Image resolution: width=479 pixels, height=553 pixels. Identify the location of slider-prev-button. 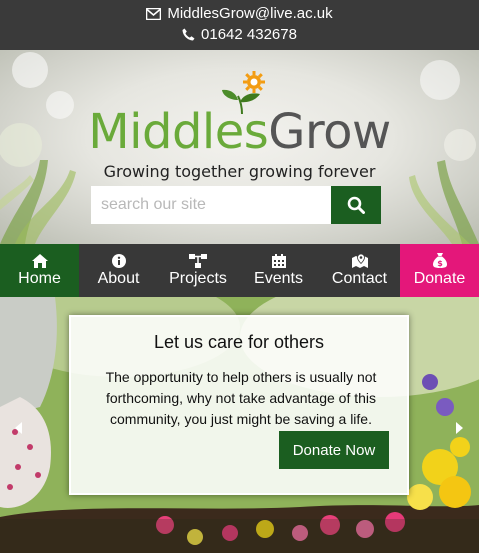
(19, 428).